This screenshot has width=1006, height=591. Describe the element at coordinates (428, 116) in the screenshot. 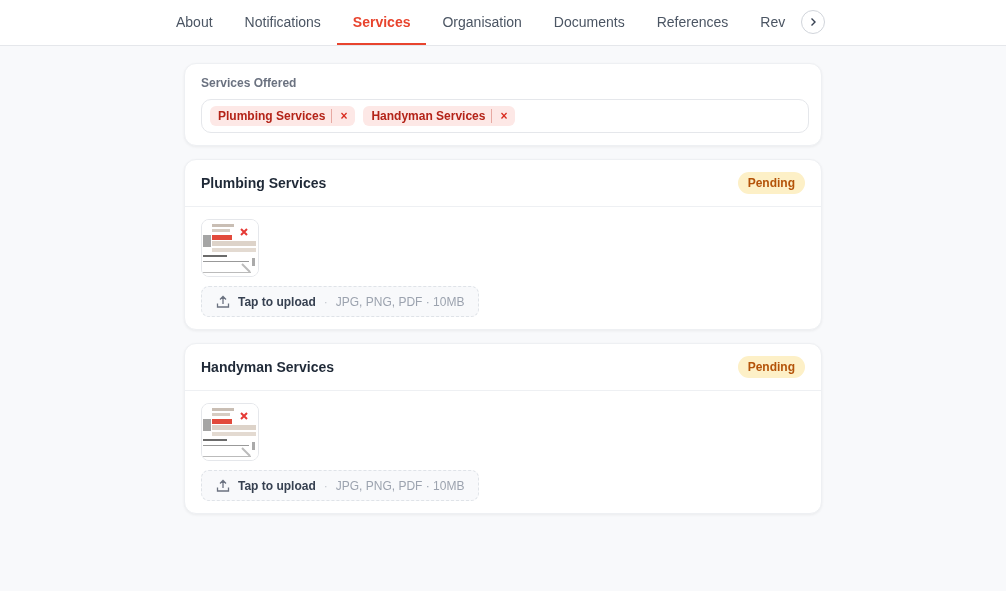

I see `tag-label: Handyman Services` at that location.